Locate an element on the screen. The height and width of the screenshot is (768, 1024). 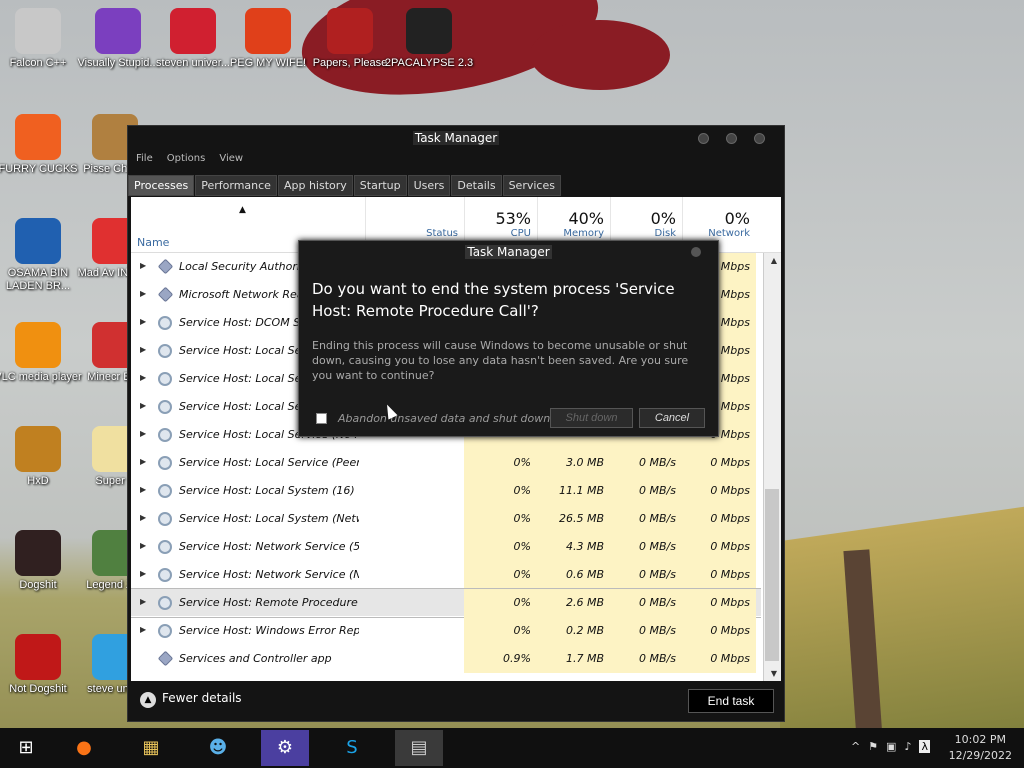
memory-cell: 0.6 MB is located at coordinates (573, 575).